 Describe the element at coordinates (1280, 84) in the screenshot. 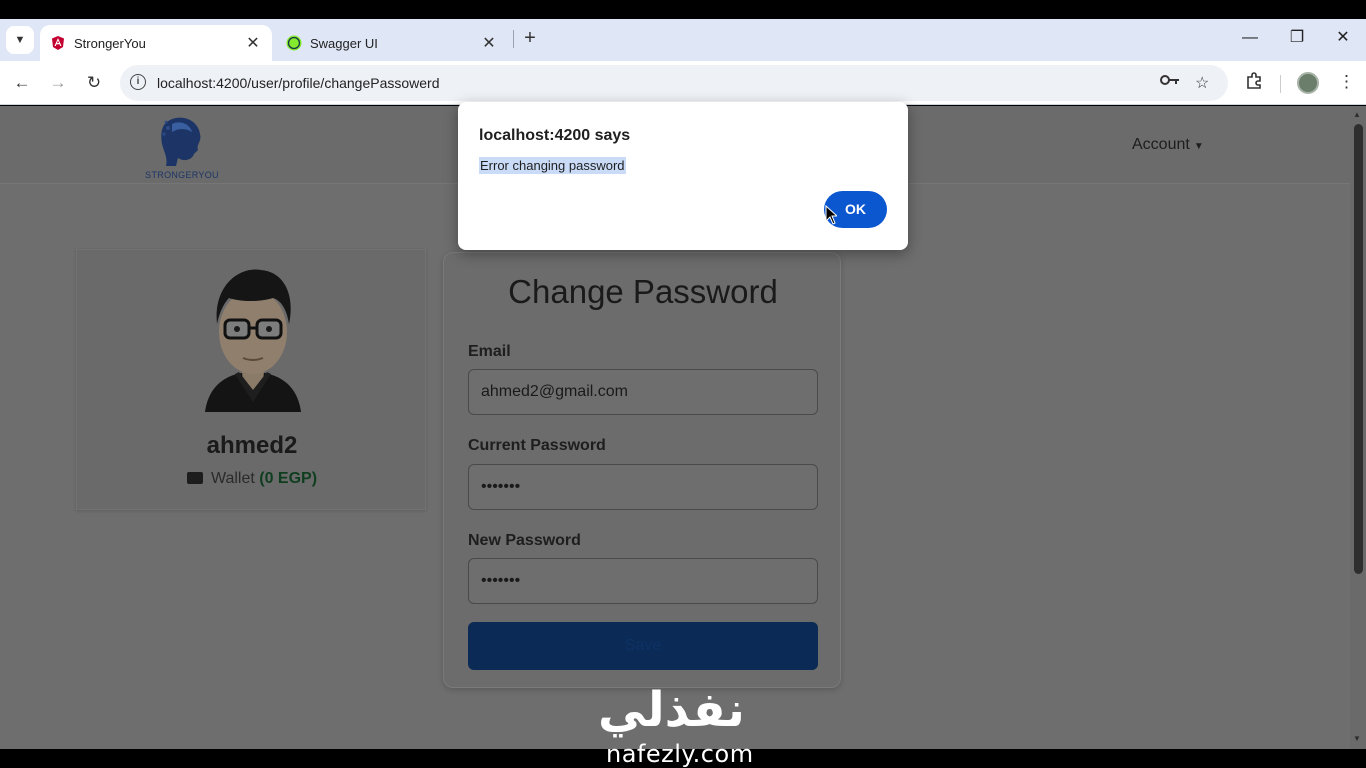

I see `toolbar-separator` at that location.